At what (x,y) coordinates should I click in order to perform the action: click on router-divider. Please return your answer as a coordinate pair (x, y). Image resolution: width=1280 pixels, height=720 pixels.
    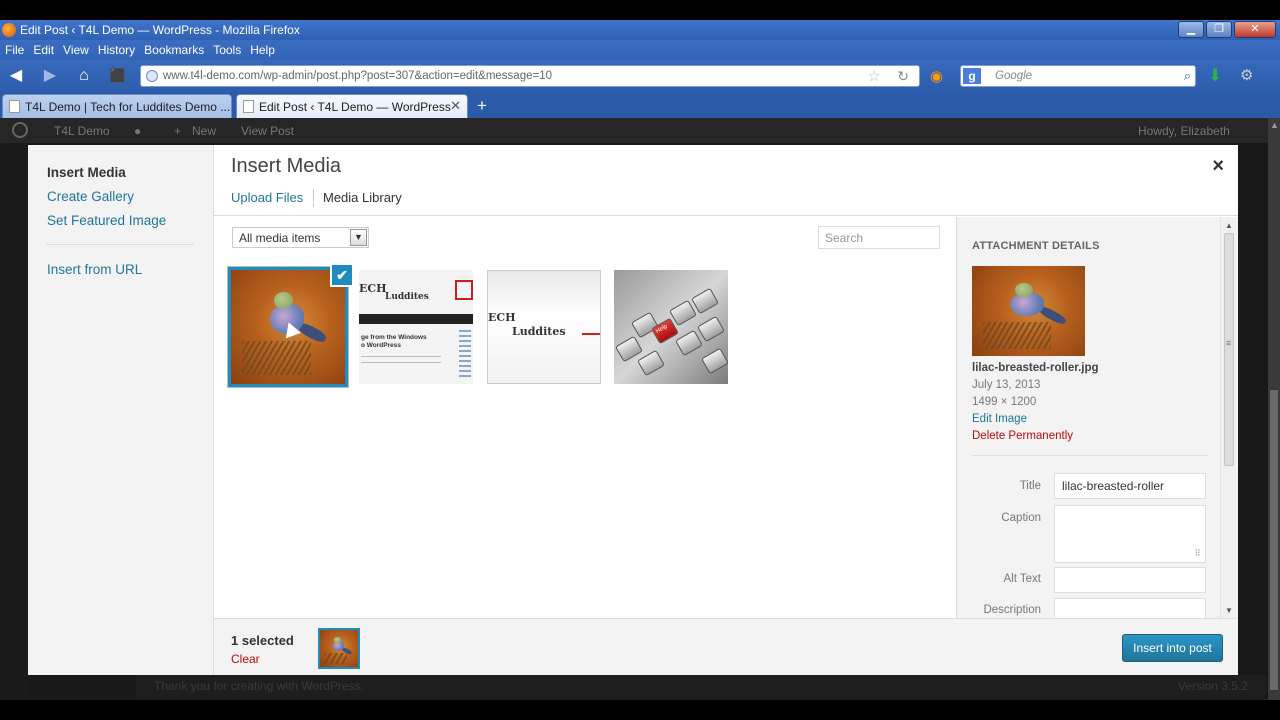
    Looking at the image, I should click on (313, 198).